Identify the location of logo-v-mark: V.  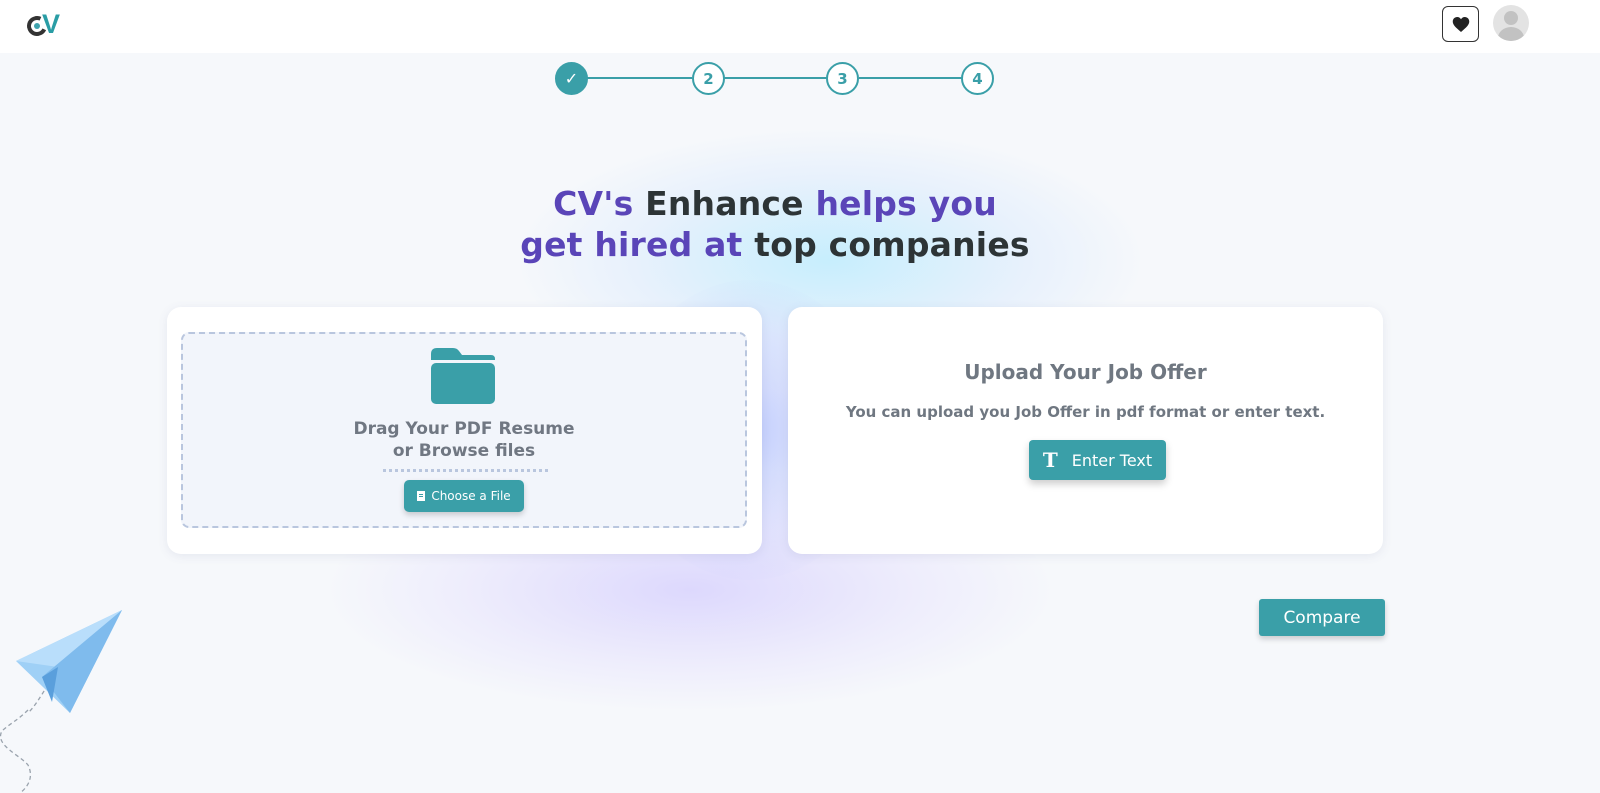
(51, 24).